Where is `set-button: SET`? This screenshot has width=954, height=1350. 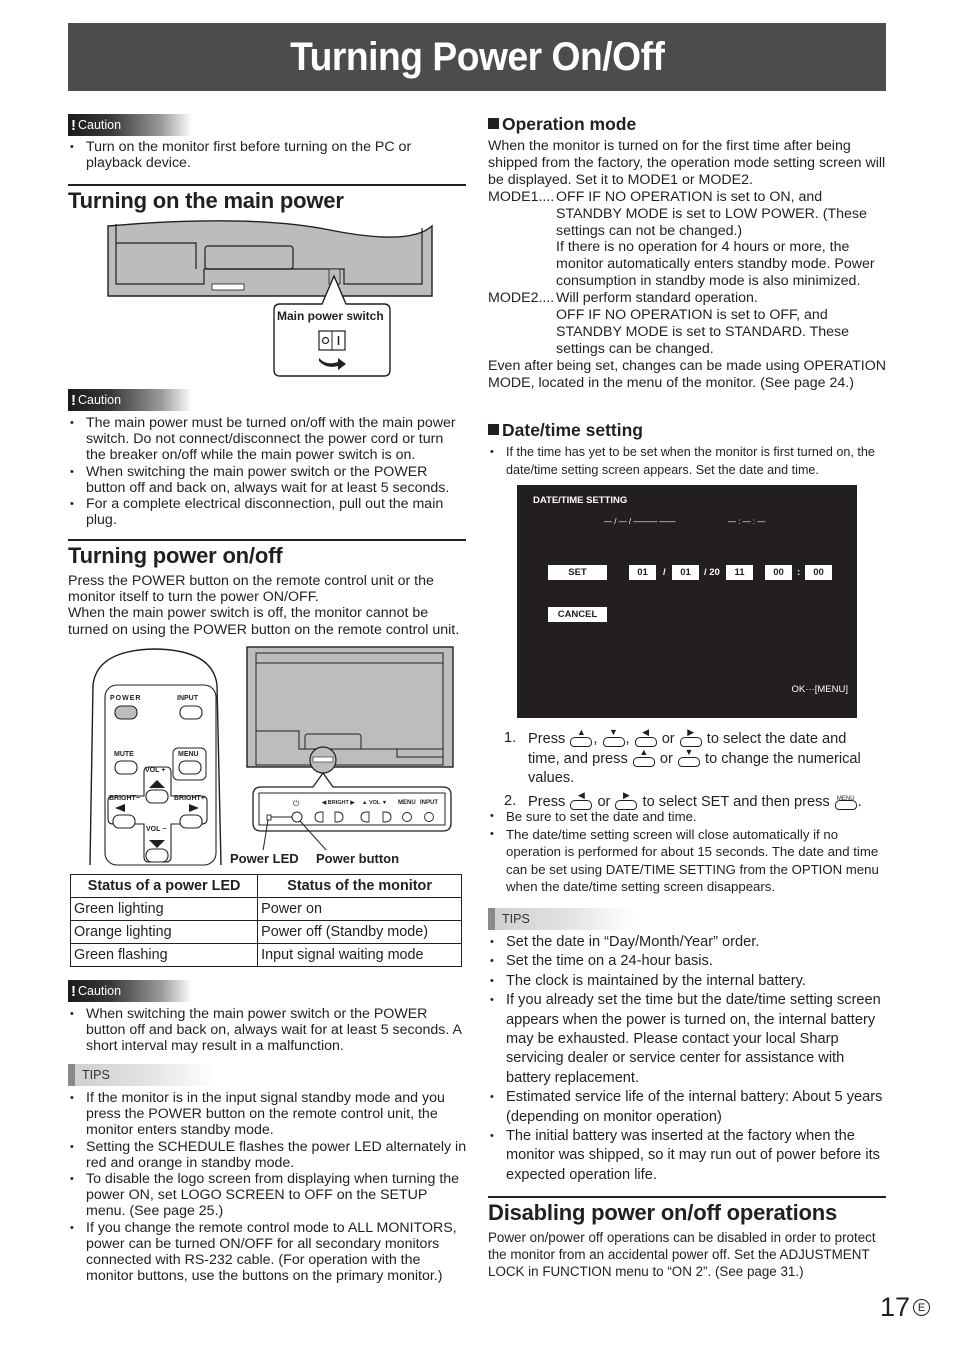
set-button: SET is located at coordinates (577, 572).